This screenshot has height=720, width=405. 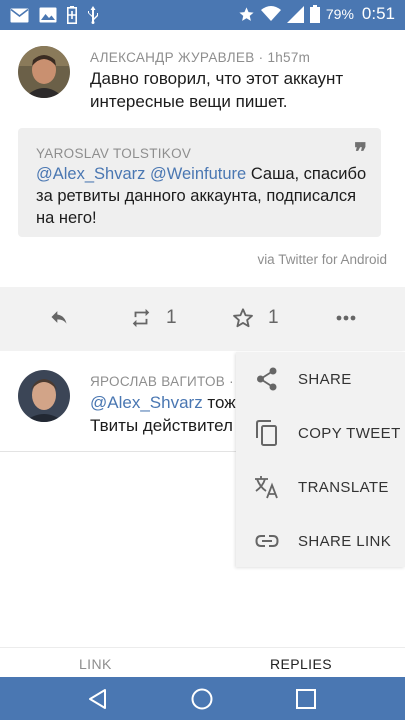 I want to click on menu-item-share-link: SHARE LINK, so click(x=320, y=541).